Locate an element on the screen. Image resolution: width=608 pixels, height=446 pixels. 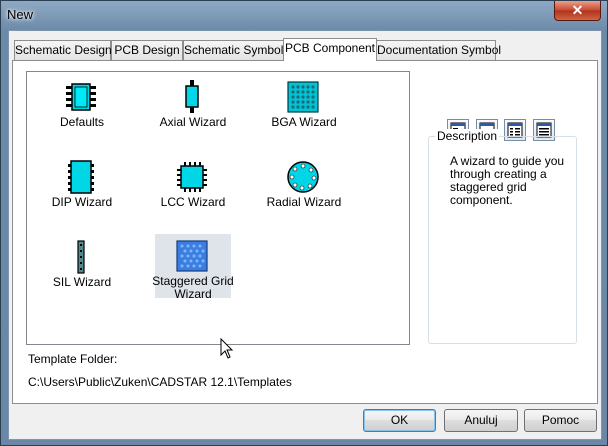
template-label: LCC Wizard is located at coordinates (193, 202).